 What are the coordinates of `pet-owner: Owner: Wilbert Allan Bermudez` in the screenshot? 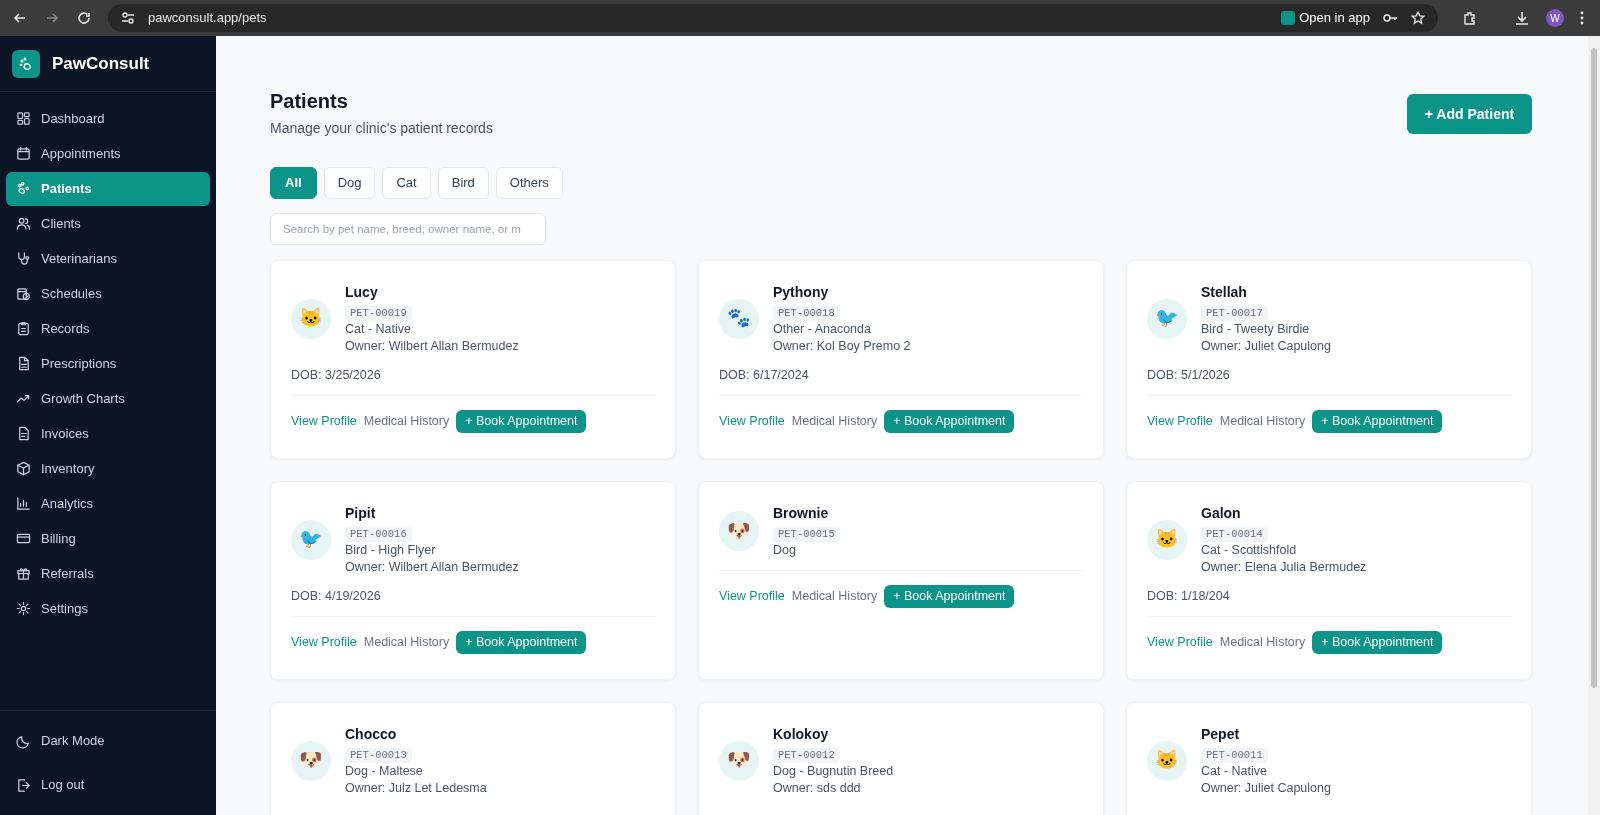 It's located at (432, 567).